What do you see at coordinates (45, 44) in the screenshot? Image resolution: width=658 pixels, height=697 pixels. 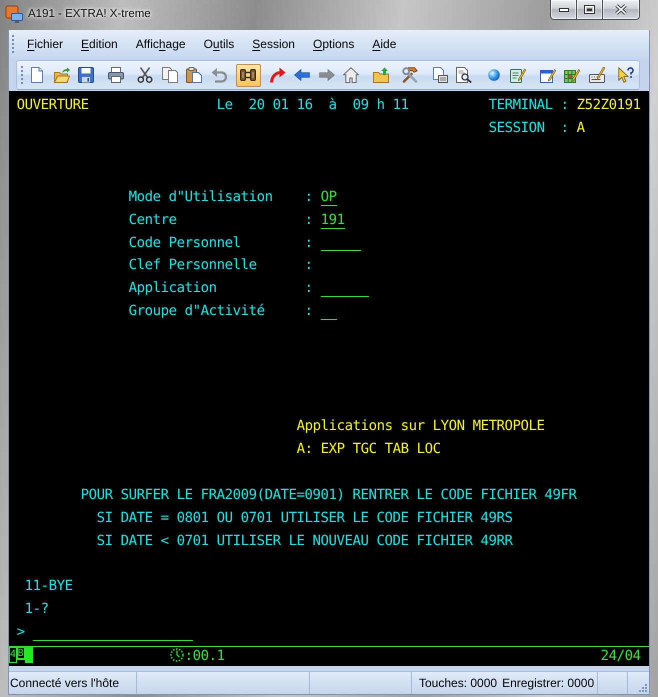 I see `menu-item: Fichier` at bounding box center [45, 44].